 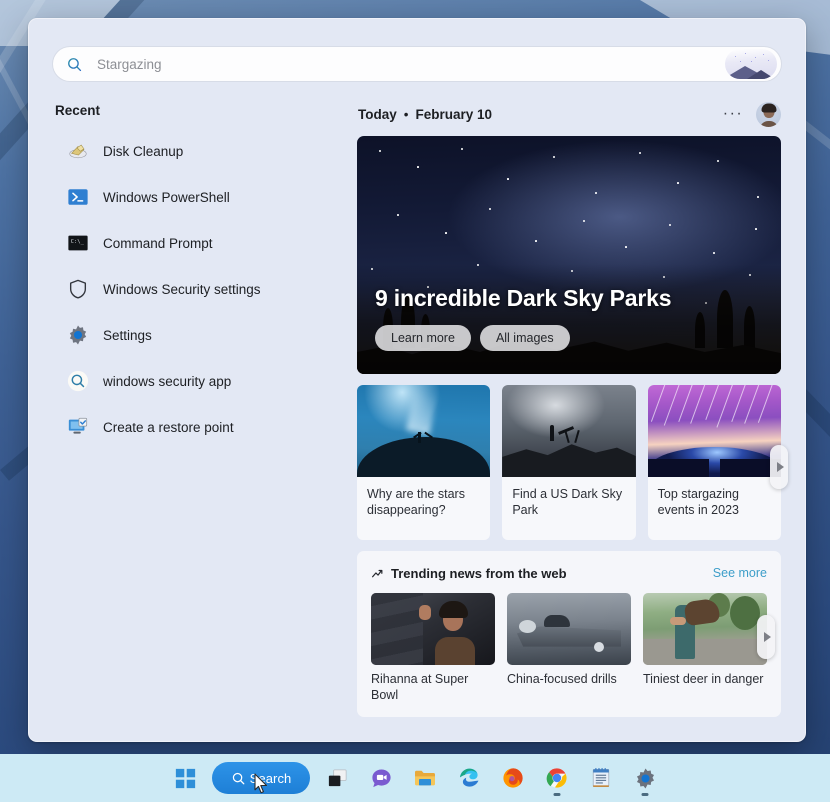 I want to click on taskbar-item-start, so click(x=185, y=778).